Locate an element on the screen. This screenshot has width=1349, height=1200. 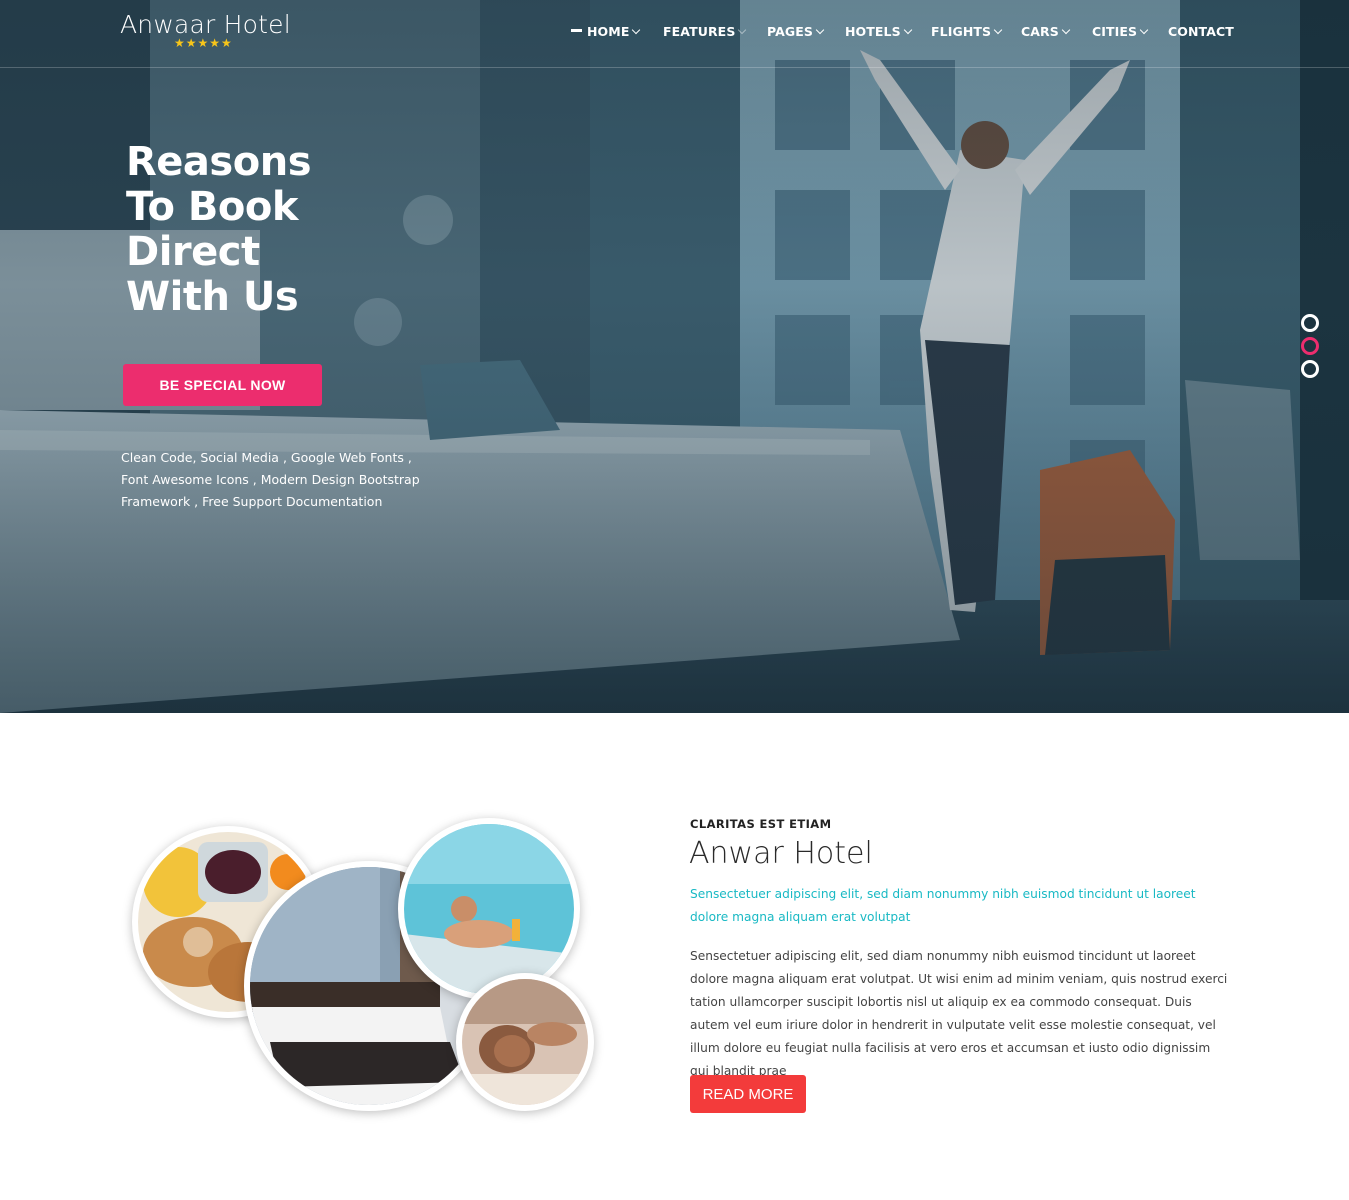
read-more-button: READ MORE is located at coordinates (748, 1094).